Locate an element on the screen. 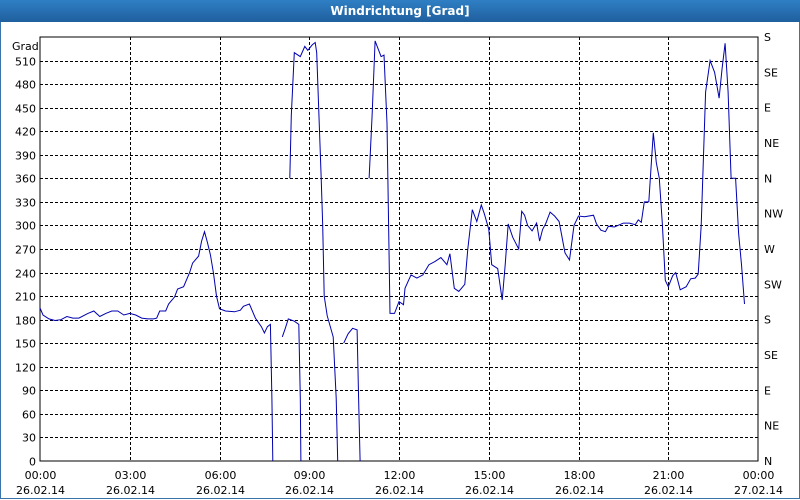 The height and width of the screenshot is (500, 800). y-tick-label: 90 is located at coordinates (29, 391).